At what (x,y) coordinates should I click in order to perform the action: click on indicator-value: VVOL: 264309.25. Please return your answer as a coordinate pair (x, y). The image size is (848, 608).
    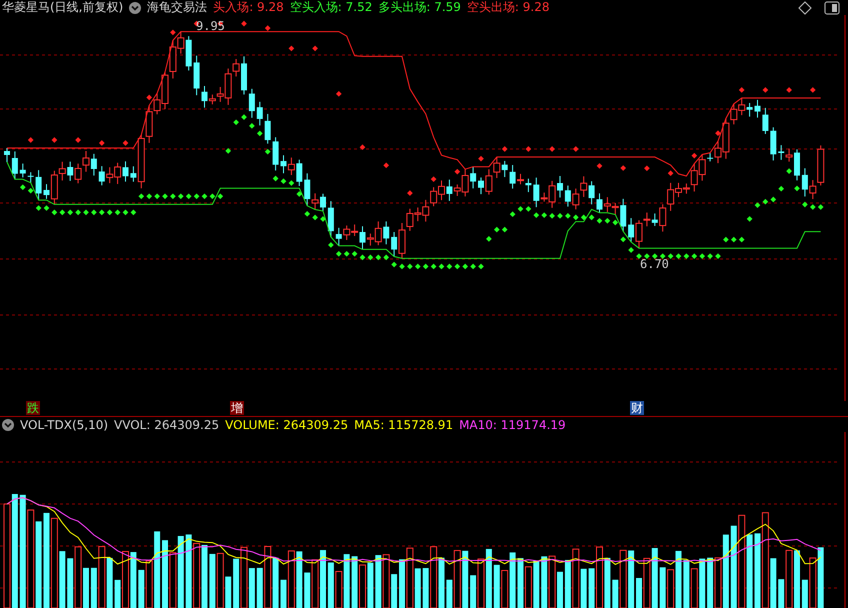
    Looking at the image, I should click on (167, 425).